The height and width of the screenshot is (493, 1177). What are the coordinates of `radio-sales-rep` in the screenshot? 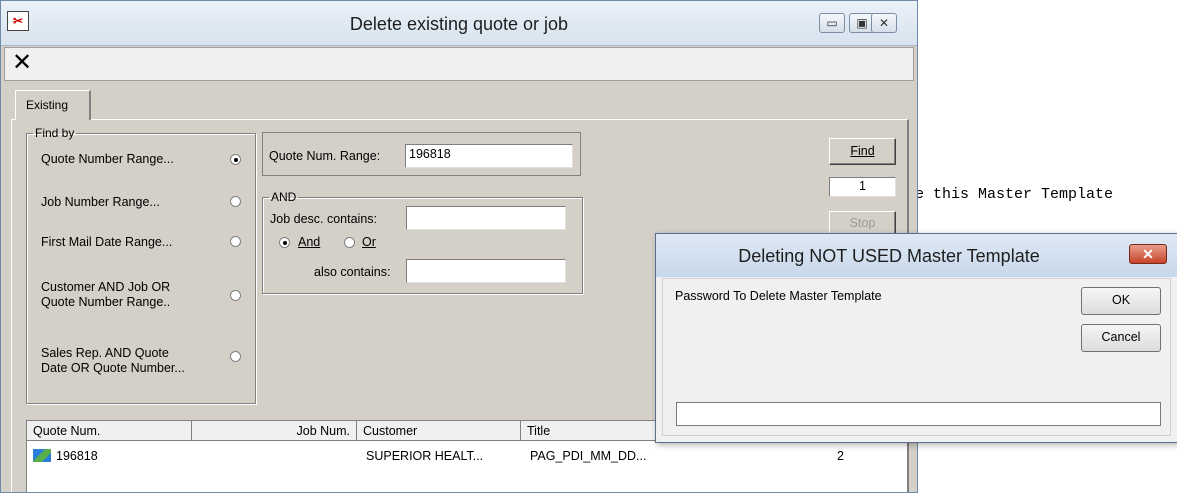 It's located at (235, 356).